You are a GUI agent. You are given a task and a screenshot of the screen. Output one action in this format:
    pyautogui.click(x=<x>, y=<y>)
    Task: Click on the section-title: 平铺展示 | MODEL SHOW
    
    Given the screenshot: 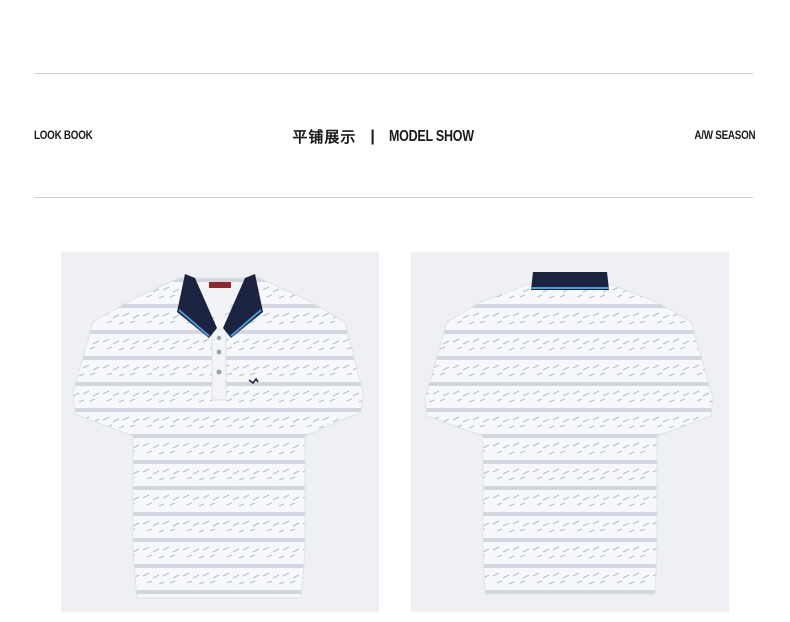 What is the action you would take?
    pyautogui.click(x=395, y=136)
    